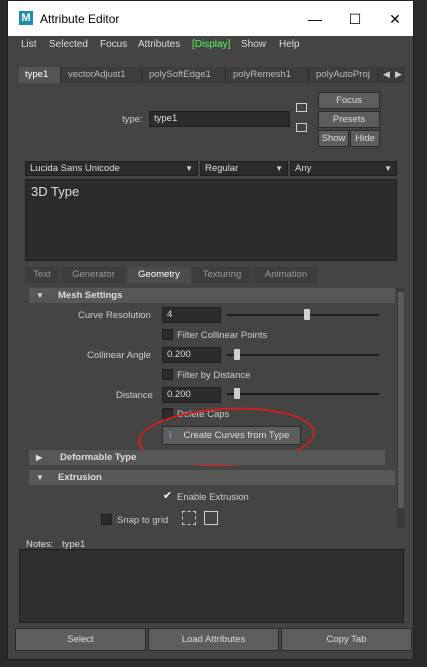 The width and height of the screenshot is (427, 667). What do you see at coordinates (75, 168) in the screenshot?
I see `font-family-value: Lucida Sans Unicode` at bounding box center [75, 168].